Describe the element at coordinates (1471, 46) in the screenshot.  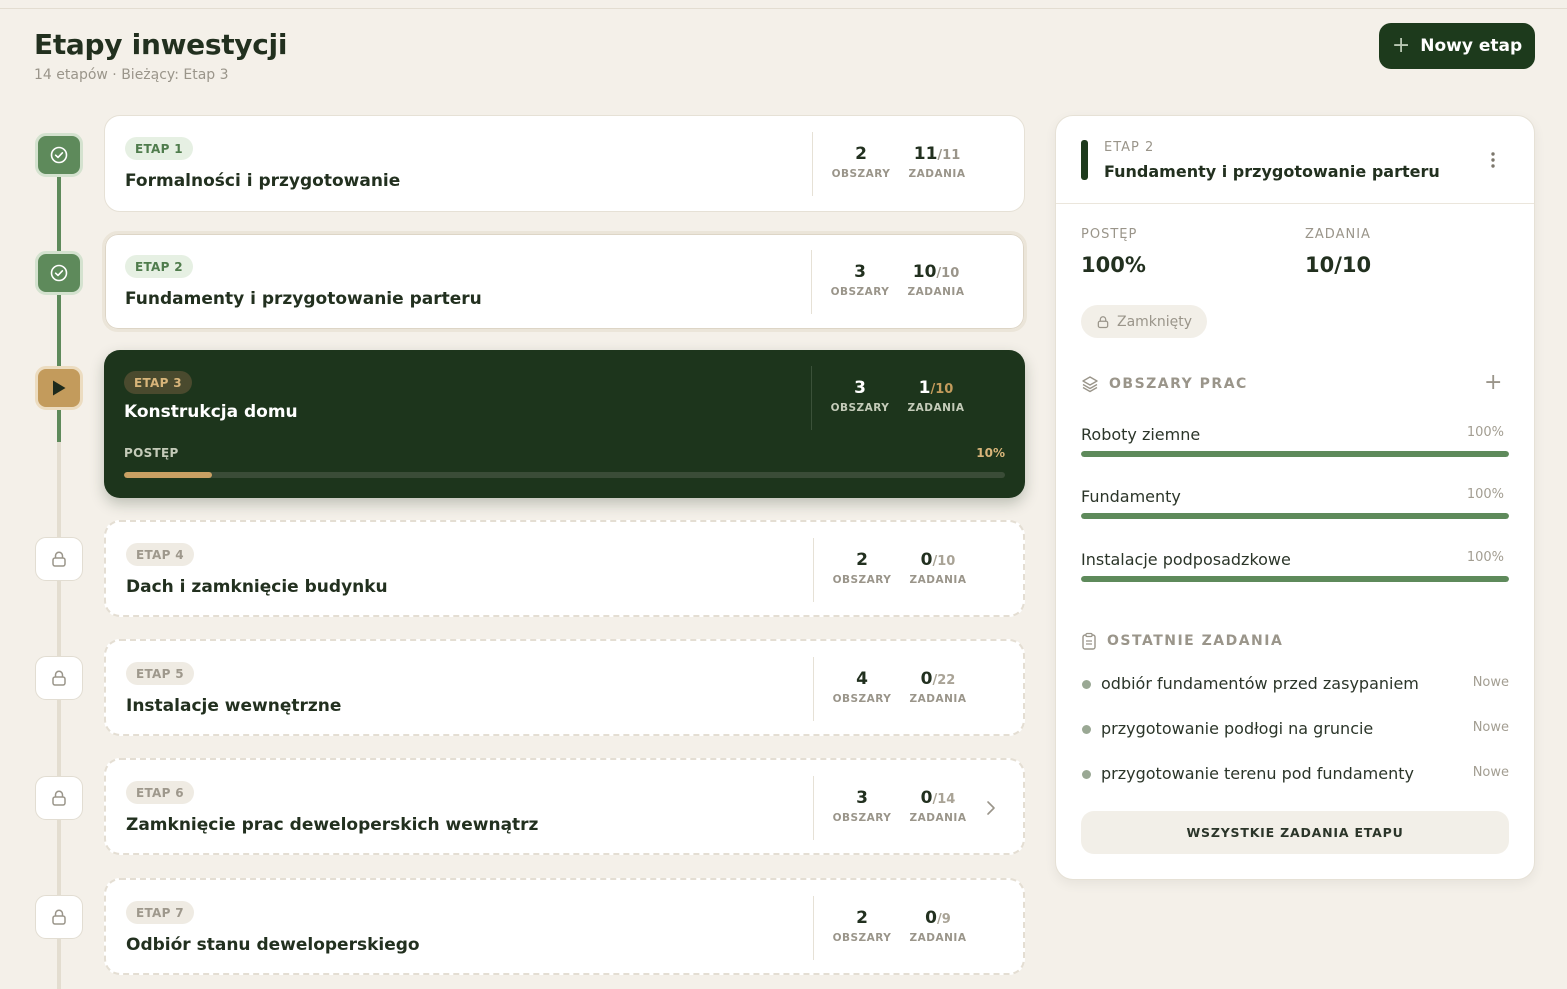
I see `new-stage-label: Nowy etap` at that location.